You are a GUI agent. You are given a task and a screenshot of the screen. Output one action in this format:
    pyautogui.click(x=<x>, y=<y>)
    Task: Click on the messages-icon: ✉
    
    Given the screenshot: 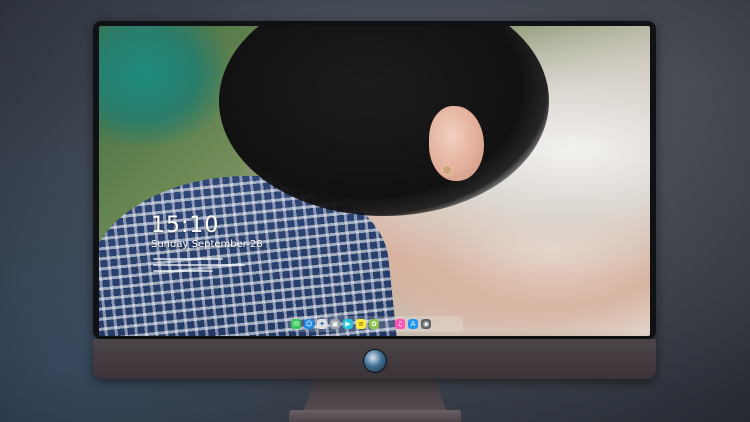 What is the action you would take?
    pyautogui.click(x=296, y=324)
    